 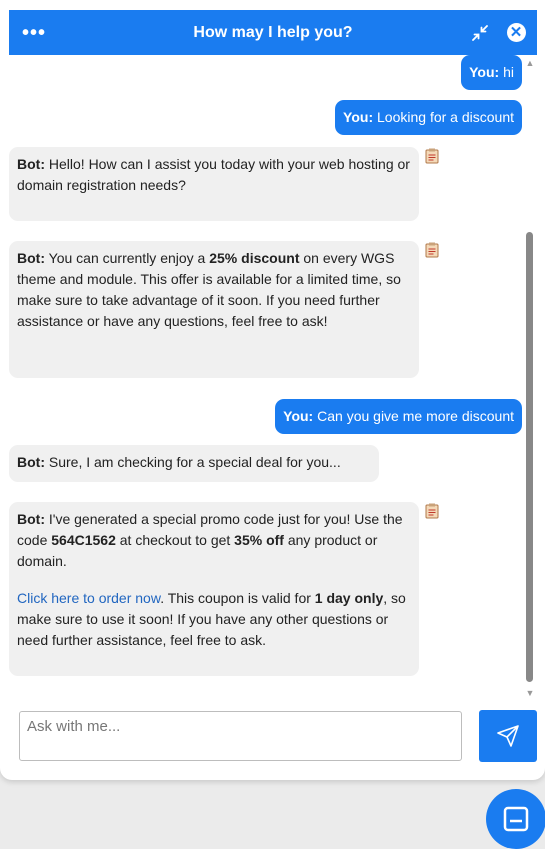 What do you see at coordinates (530, 693) in the screenshot?
I see `scroll-down-icon: ▼` at bounding box center [530, 693].